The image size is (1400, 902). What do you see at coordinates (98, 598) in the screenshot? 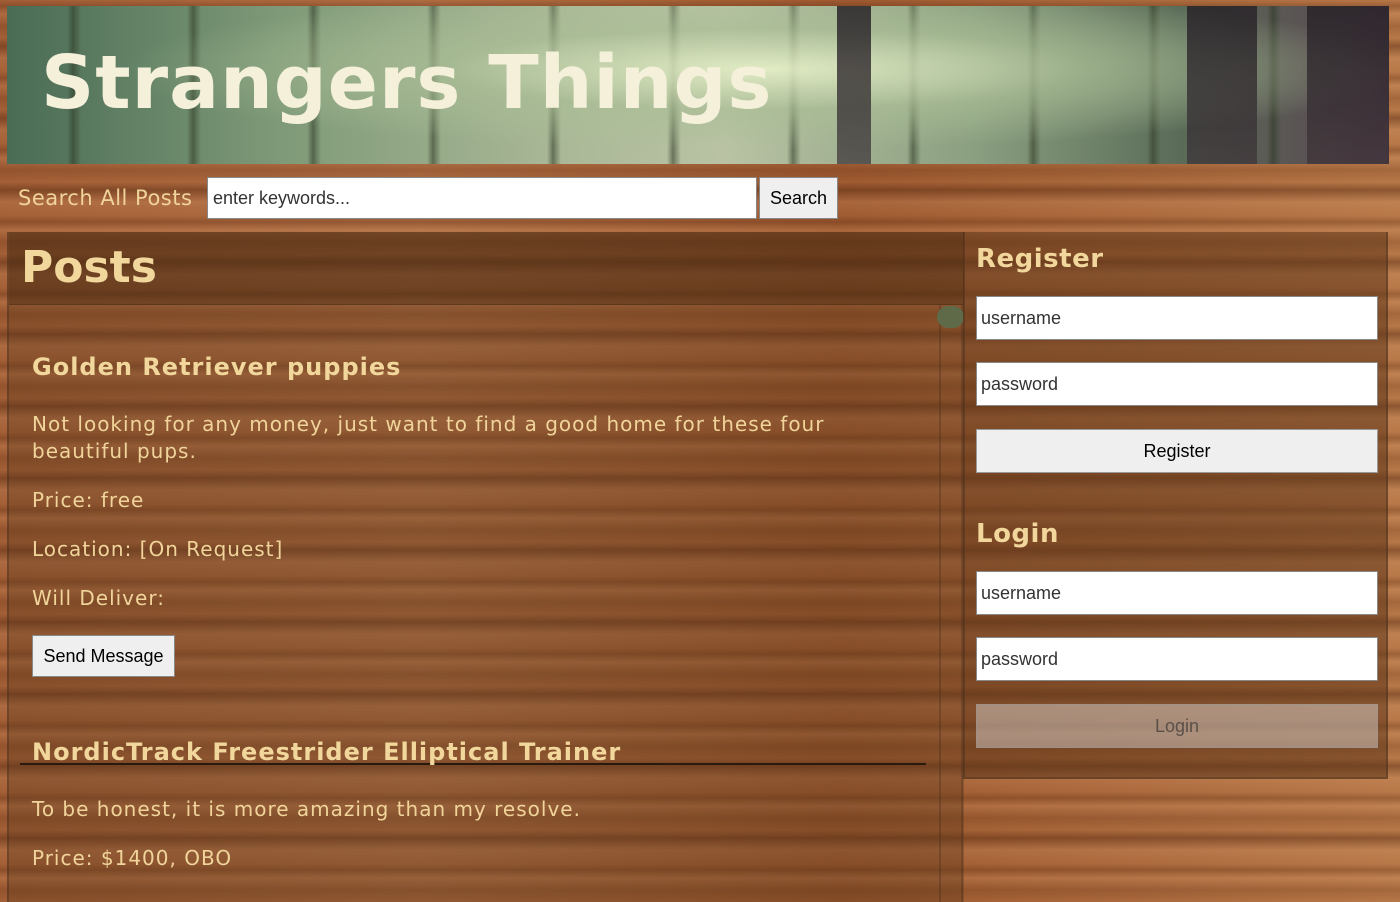
I see `post-will-deliver-text: Will Deliver:` at bounding box center [98, 598].